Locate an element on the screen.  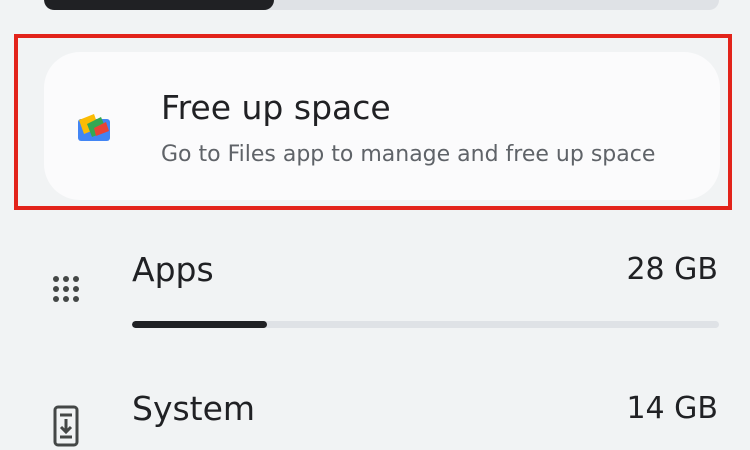
total-storage-bar-fill is located at coordinates (159, 5).